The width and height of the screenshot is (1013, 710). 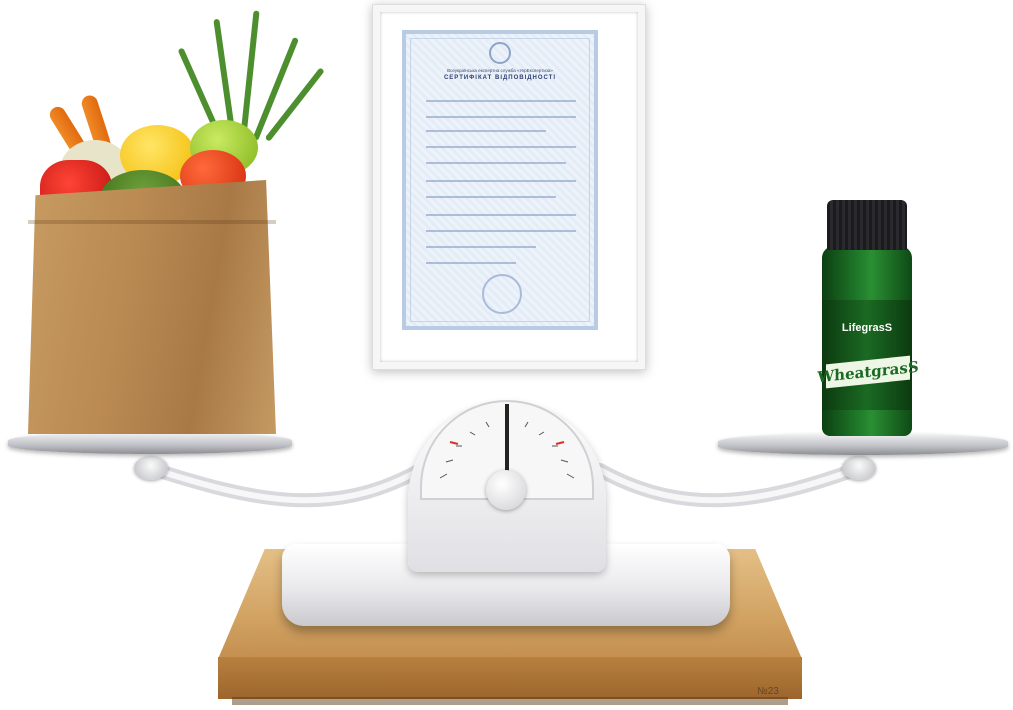 I want to click on scale-needle, so click(x=507, y=439).